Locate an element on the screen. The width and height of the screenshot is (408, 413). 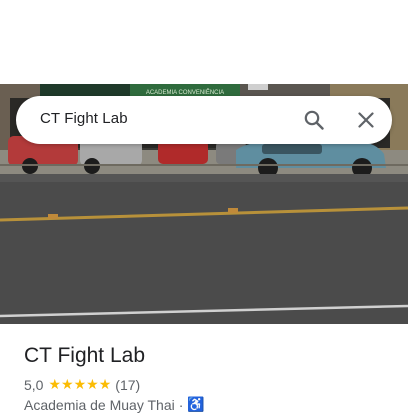
close-icon is located at coordinates (366, 120).